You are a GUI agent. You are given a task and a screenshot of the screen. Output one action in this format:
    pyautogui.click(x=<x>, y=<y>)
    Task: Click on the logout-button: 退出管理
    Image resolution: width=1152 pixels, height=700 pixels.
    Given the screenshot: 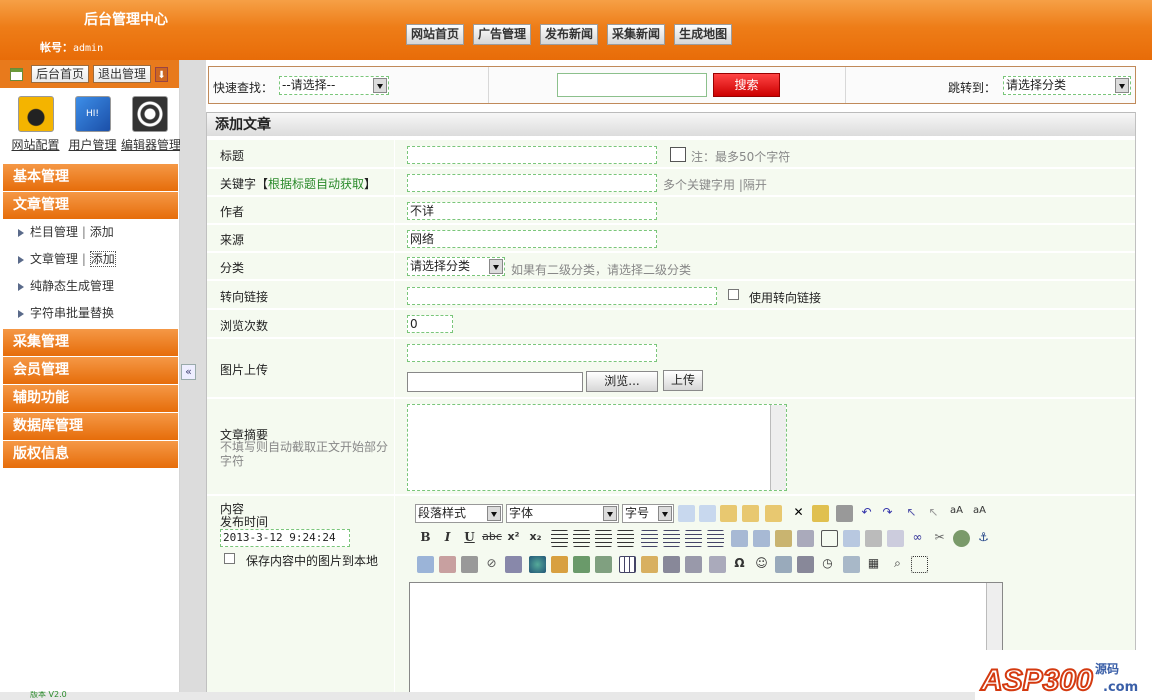 What is the action you would take?
    pyautogui.click(x=122, y=74)
    